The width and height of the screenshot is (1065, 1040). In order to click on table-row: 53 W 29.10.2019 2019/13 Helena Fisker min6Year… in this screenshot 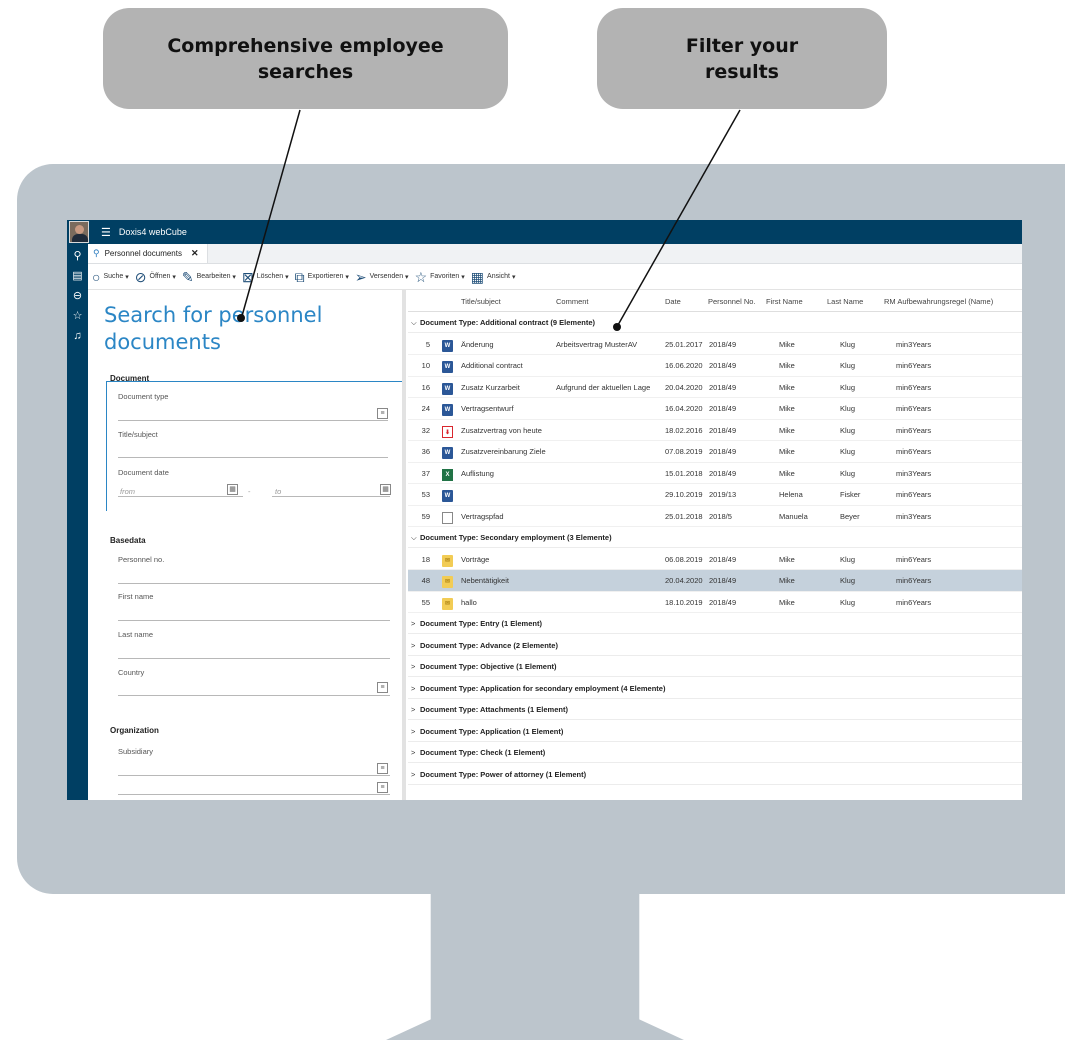, I will do `click(715, 495)`.